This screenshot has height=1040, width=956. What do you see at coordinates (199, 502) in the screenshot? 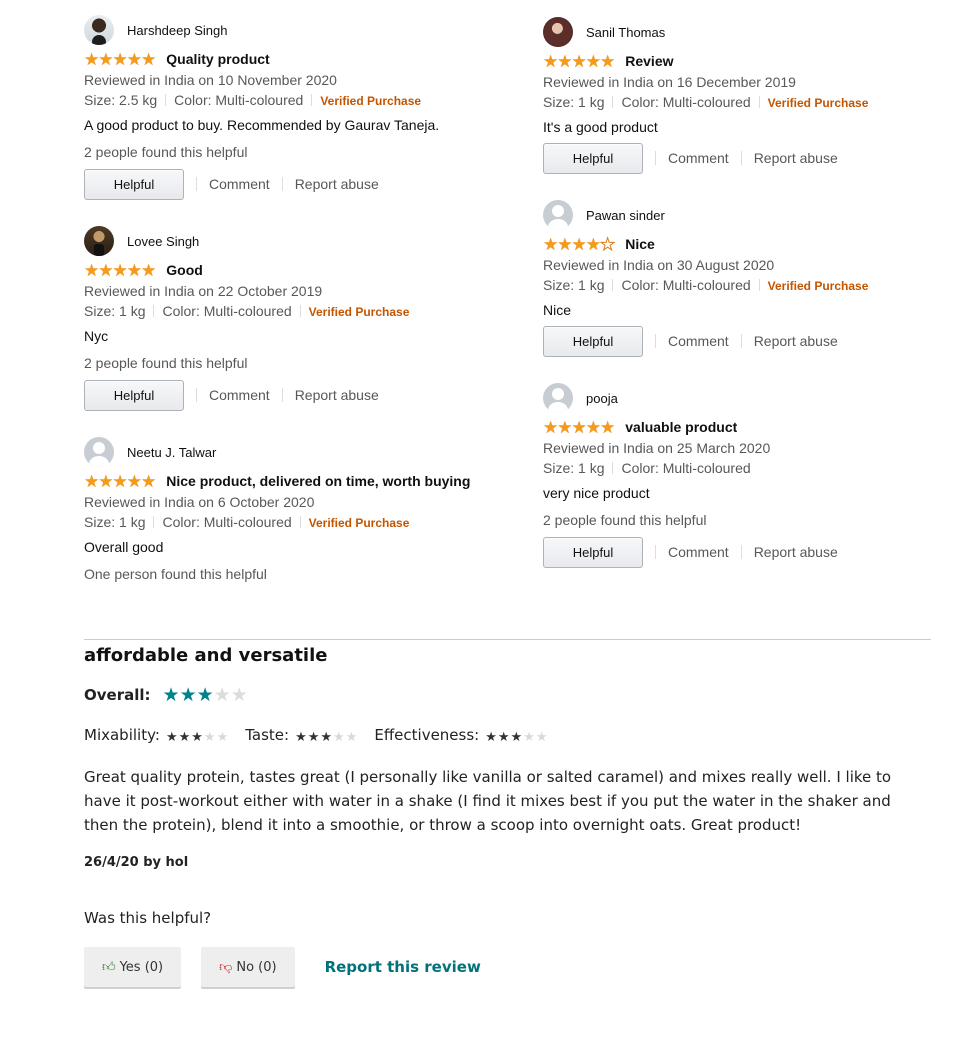
I see `review-date: Reviewed in India on 6 October 2020` at bounding box center [199, 502].